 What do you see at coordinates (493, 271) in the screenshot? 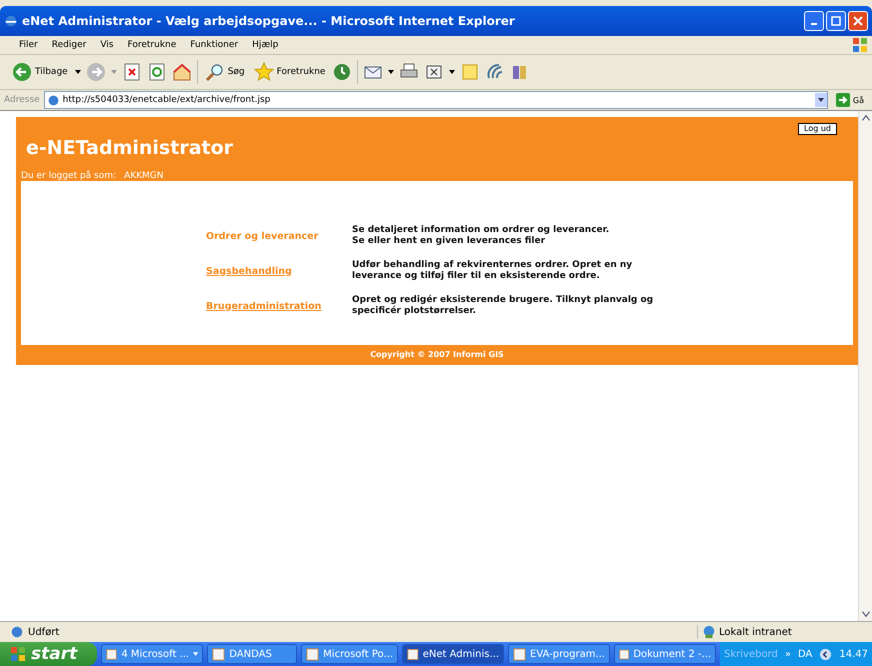
I see `link-description: Udfør behandling af rekvirenternes ordrer. Opret en ny leverance og tilføj filer til en eksisterende ordre.` at bounding box center [493, 271].